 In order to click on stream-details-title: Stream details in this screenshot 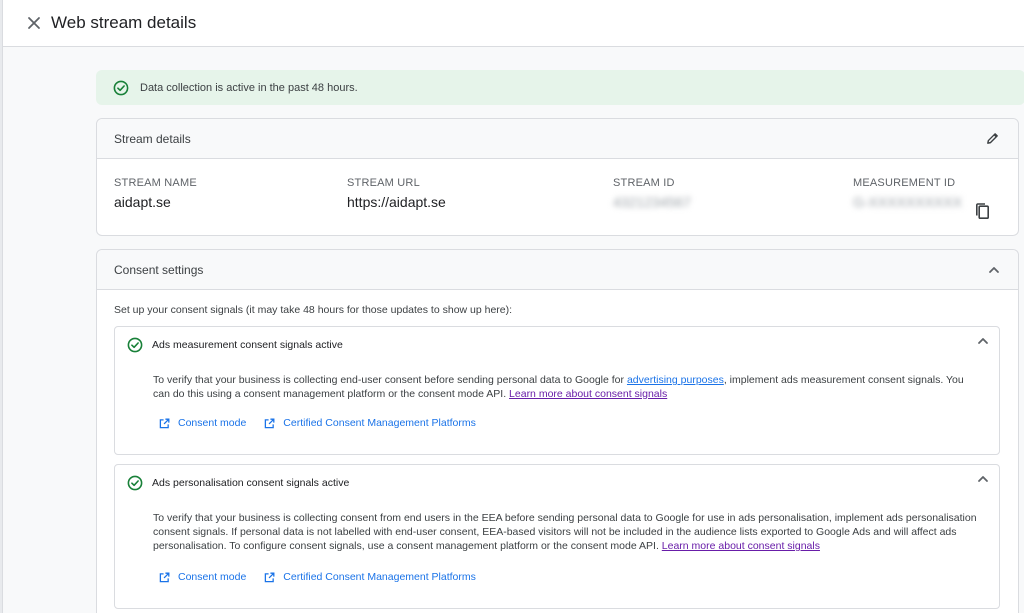, I will do `click(152, 138)`.